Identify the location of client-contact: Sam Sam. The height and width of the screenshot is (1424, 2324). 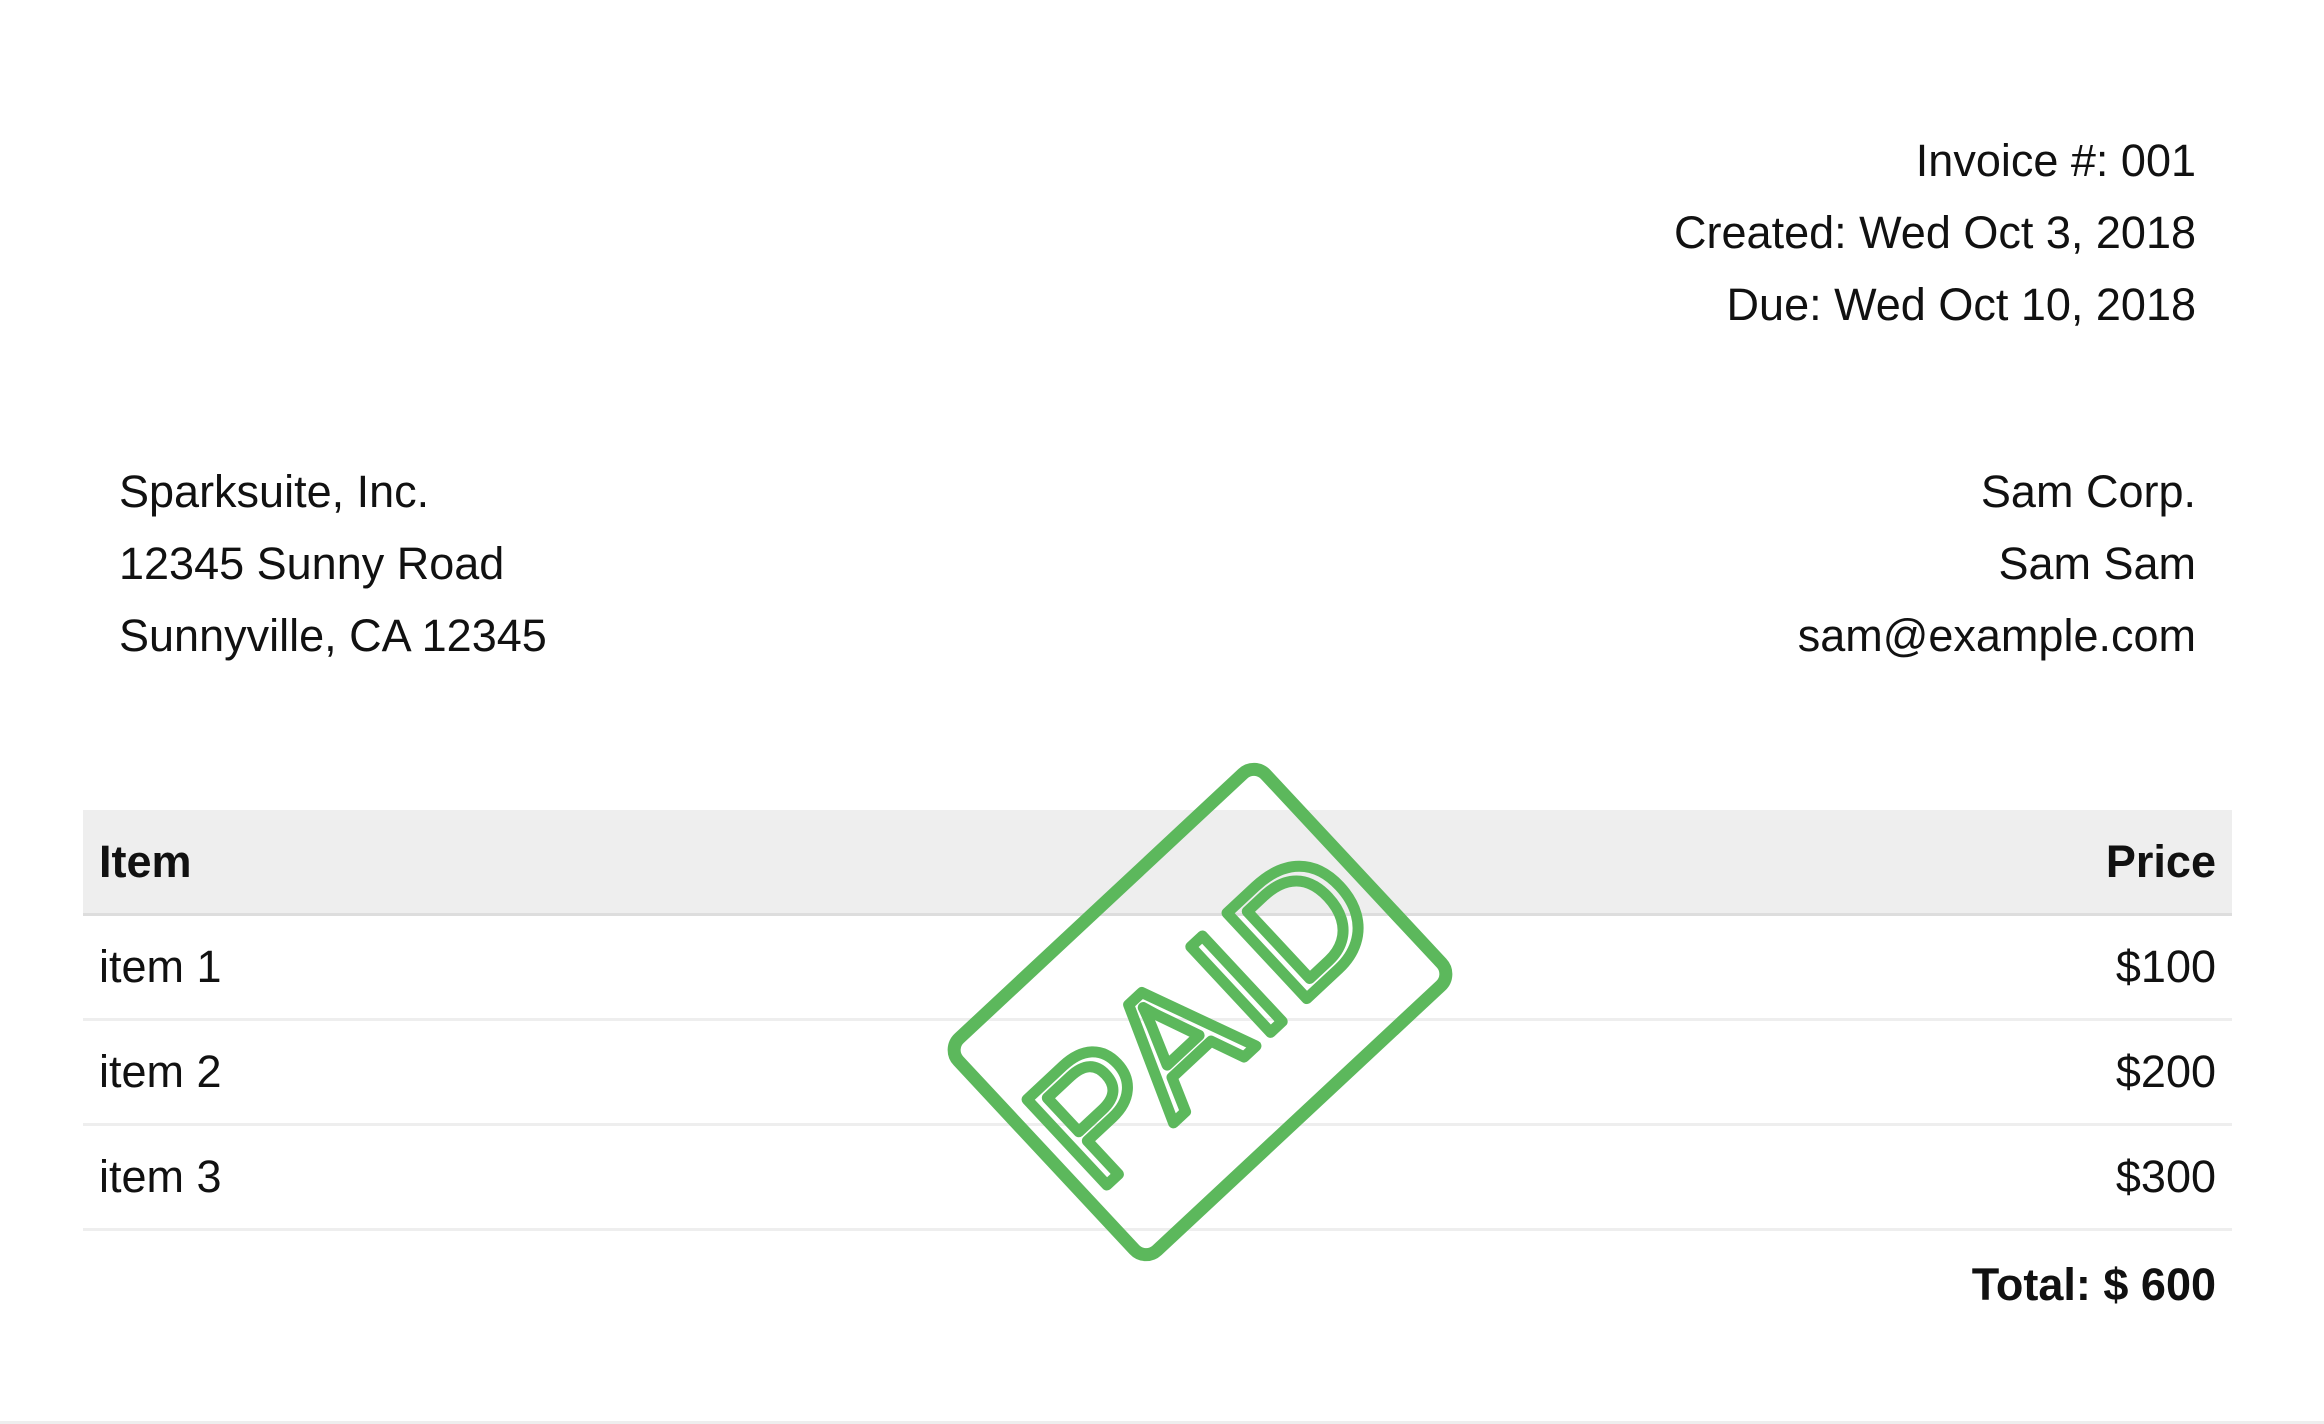
(2097, 563).